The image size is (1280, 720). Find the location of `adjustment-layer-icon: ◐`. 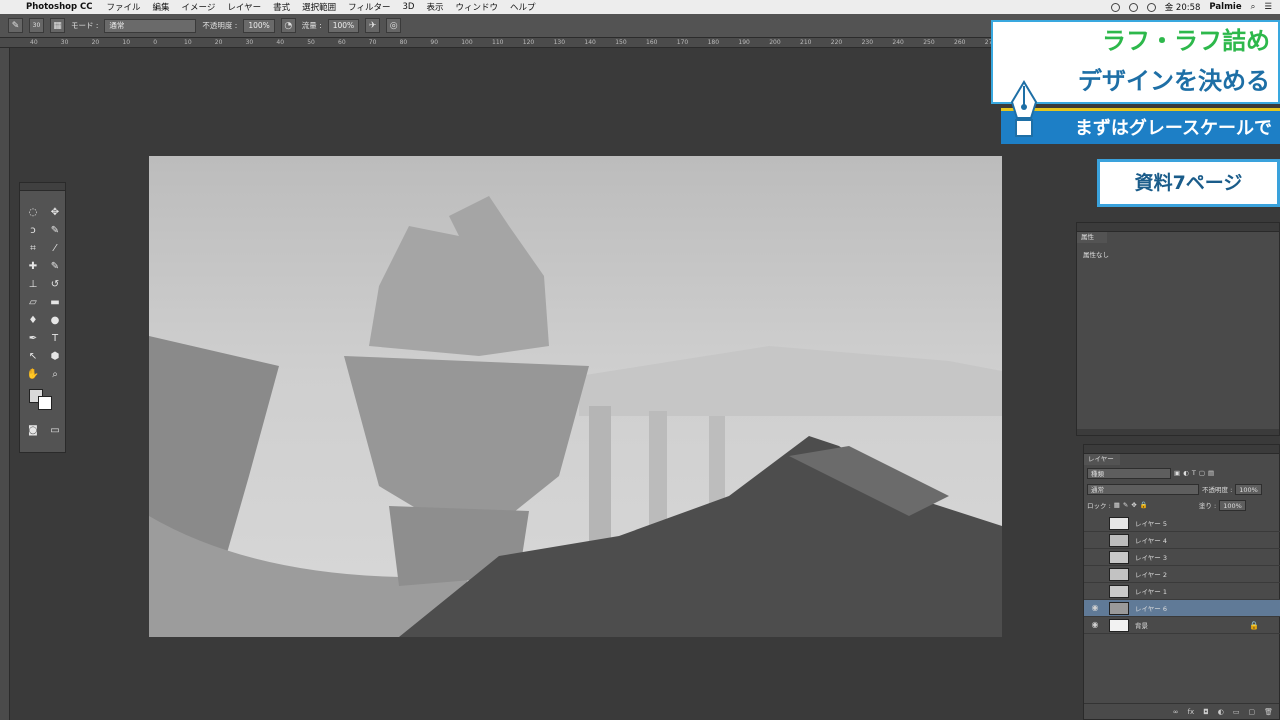

adjustment-layer-icon: ◐ is located at coordinates (1221, 712).